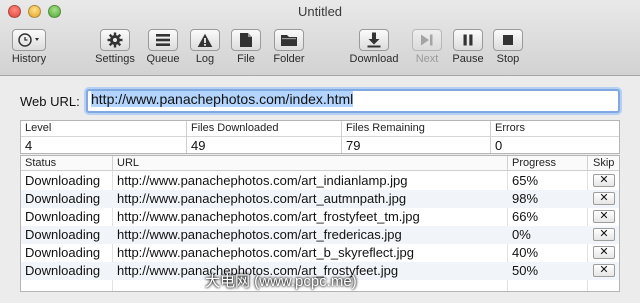 Image resolution: width=640 pixels, height=303 pixels. I want to click on row-progress: 98%, so click(525, 198).